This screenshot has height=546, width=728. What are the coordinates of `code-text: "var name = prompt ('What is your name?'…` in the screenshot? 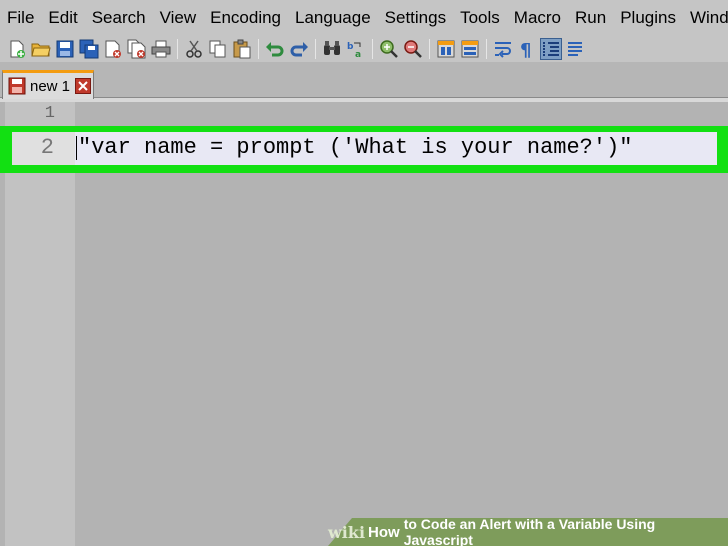 It's located at (355, 147).